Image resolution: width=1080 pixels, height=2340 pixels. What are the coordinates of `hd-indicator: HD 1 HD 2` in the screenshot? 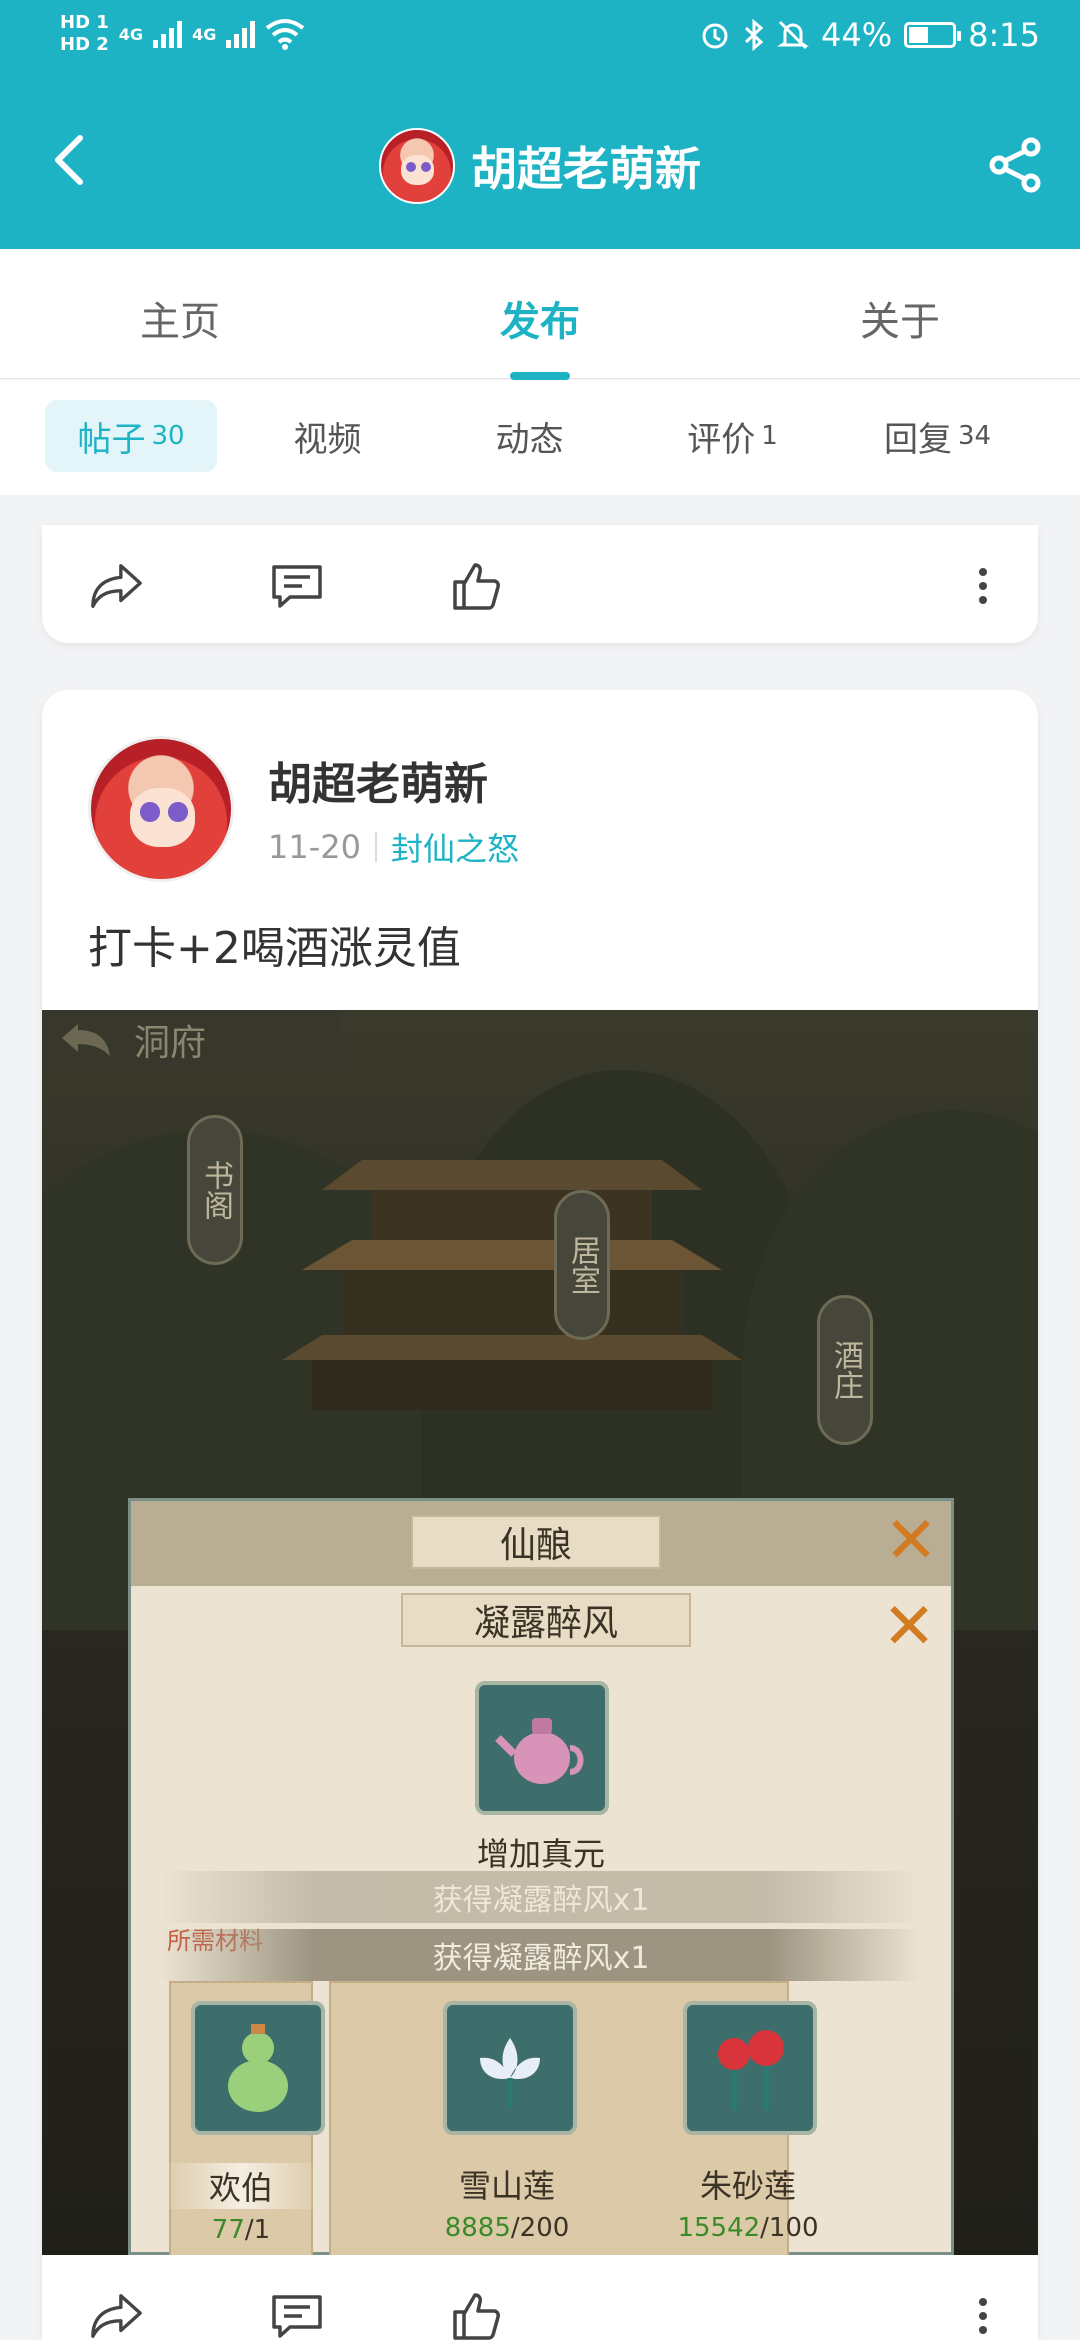 It's located at (84, 34).